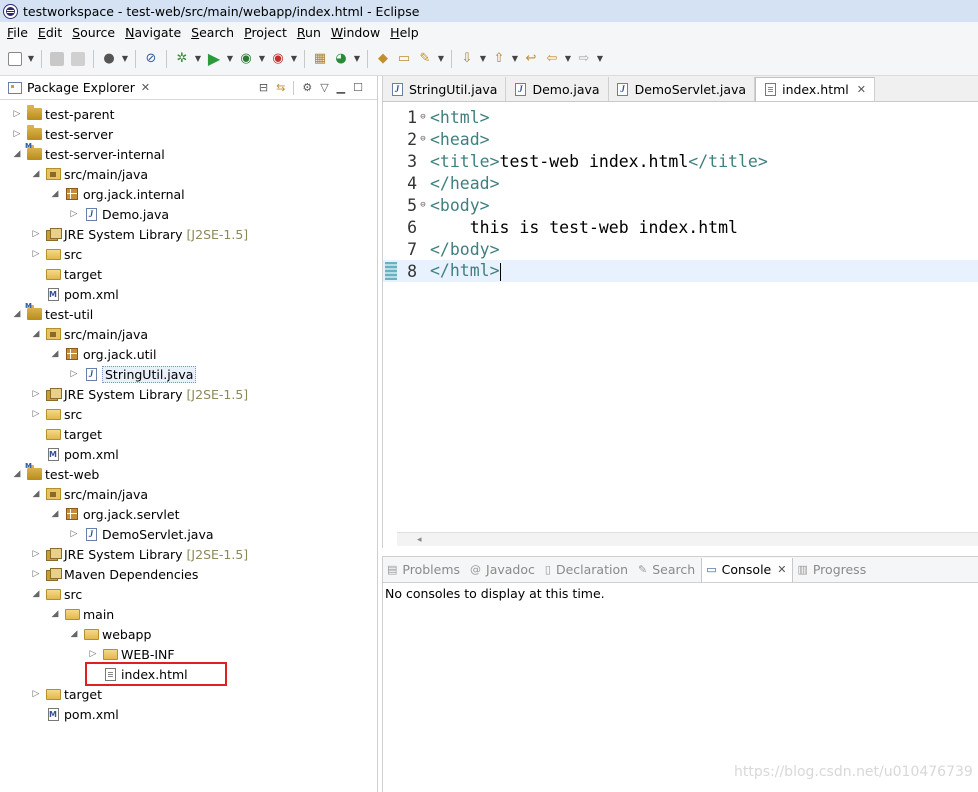 Image resolution: width=978 pixels, height=792 pixels. I want to click on coverage-dropdown-icon: ▼, so click(262, 59).